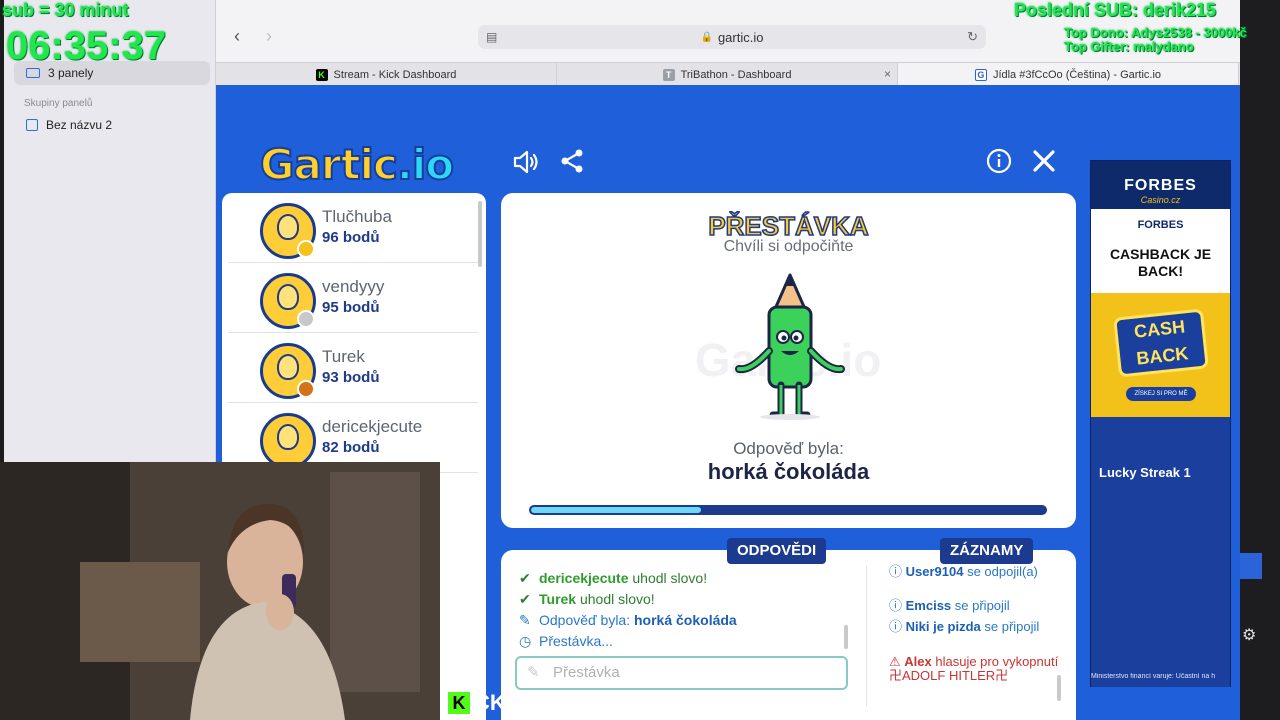 This screenshot has width=1280, height=720. What do you see at coordinates (306, 319) in the screenshot?
I see `silver-medal-icon` at bounding box center [306, 319].